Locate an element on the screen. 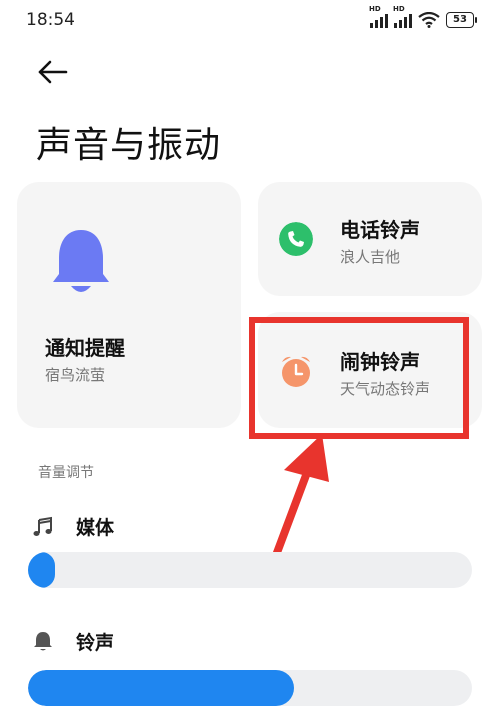 The image size is (500, 706). back-arrow-icon is located at coordinates (53, 72).